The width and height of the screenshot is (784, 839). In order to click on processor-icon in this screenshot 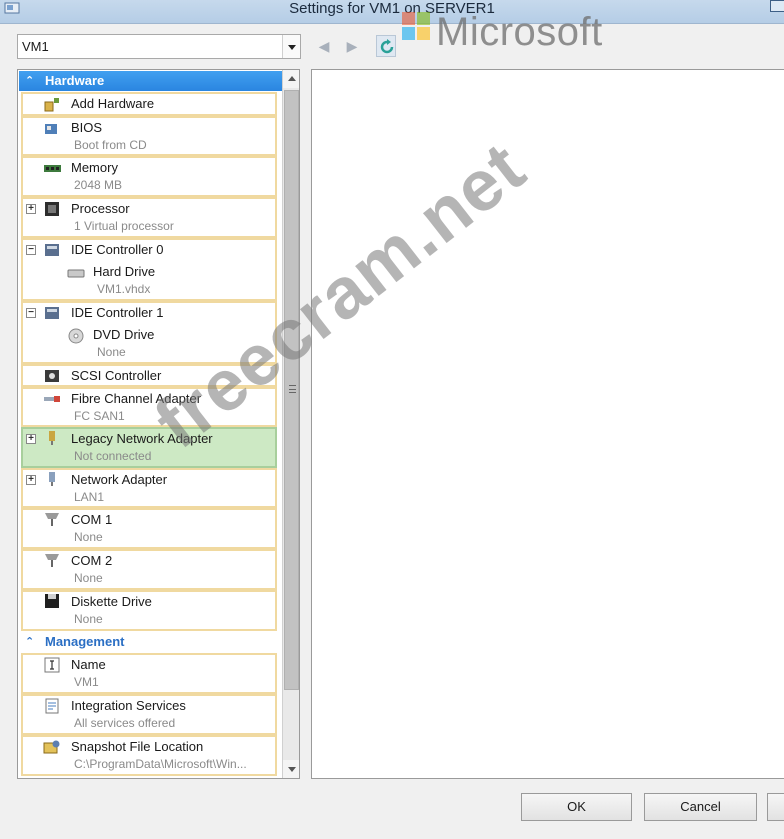, I will do `click(52, 209)`.